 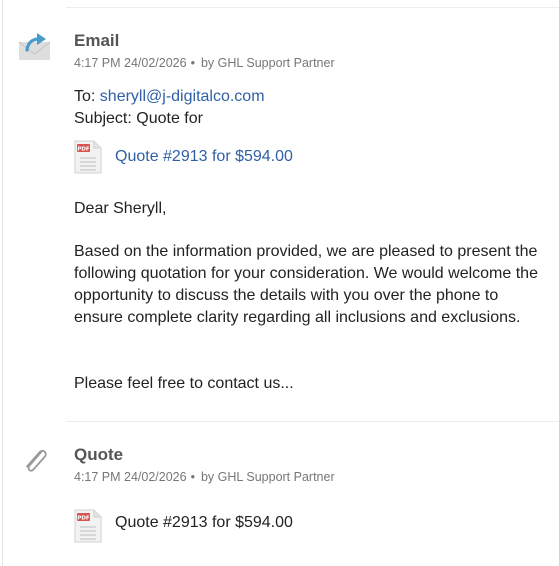 I want to click on email-subject: Subject: Quote for, so click(x=138, y=118).